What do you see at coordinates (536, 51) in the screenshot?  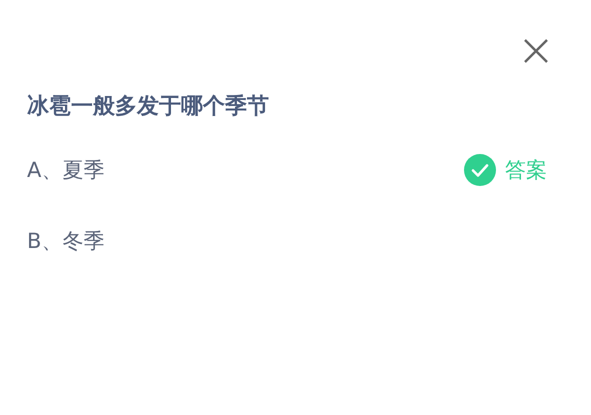 I see `close-icon` at bounding box center [536, 51].